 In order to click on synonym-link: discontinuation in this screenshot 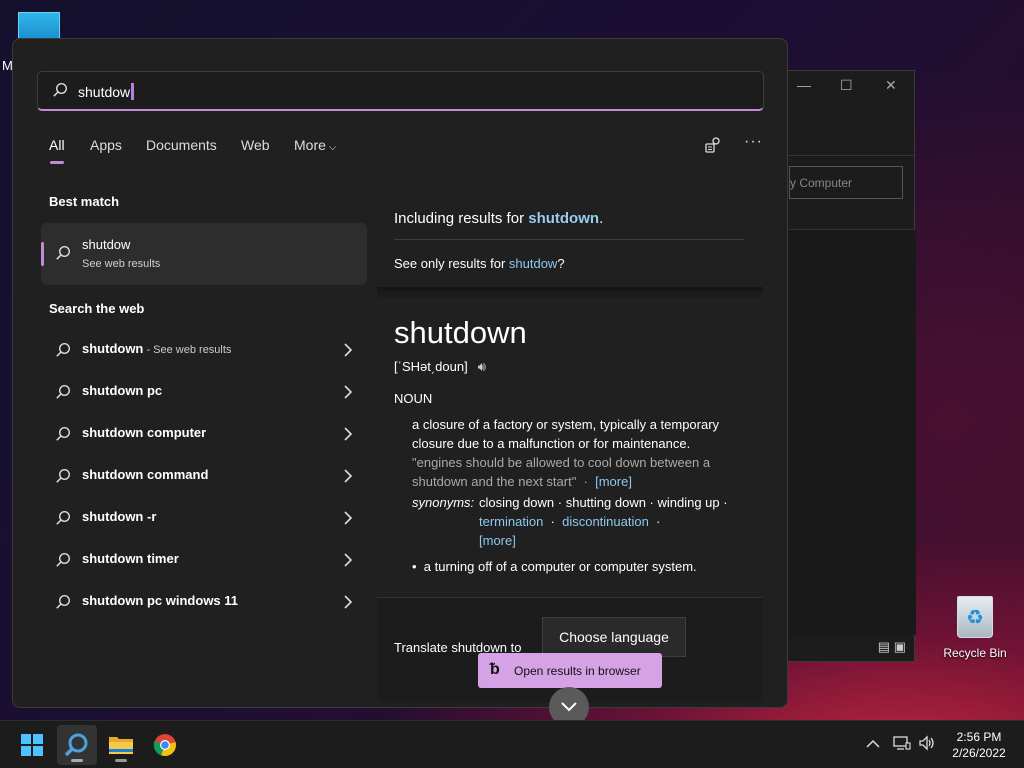, I will do `click(605, 521)`.